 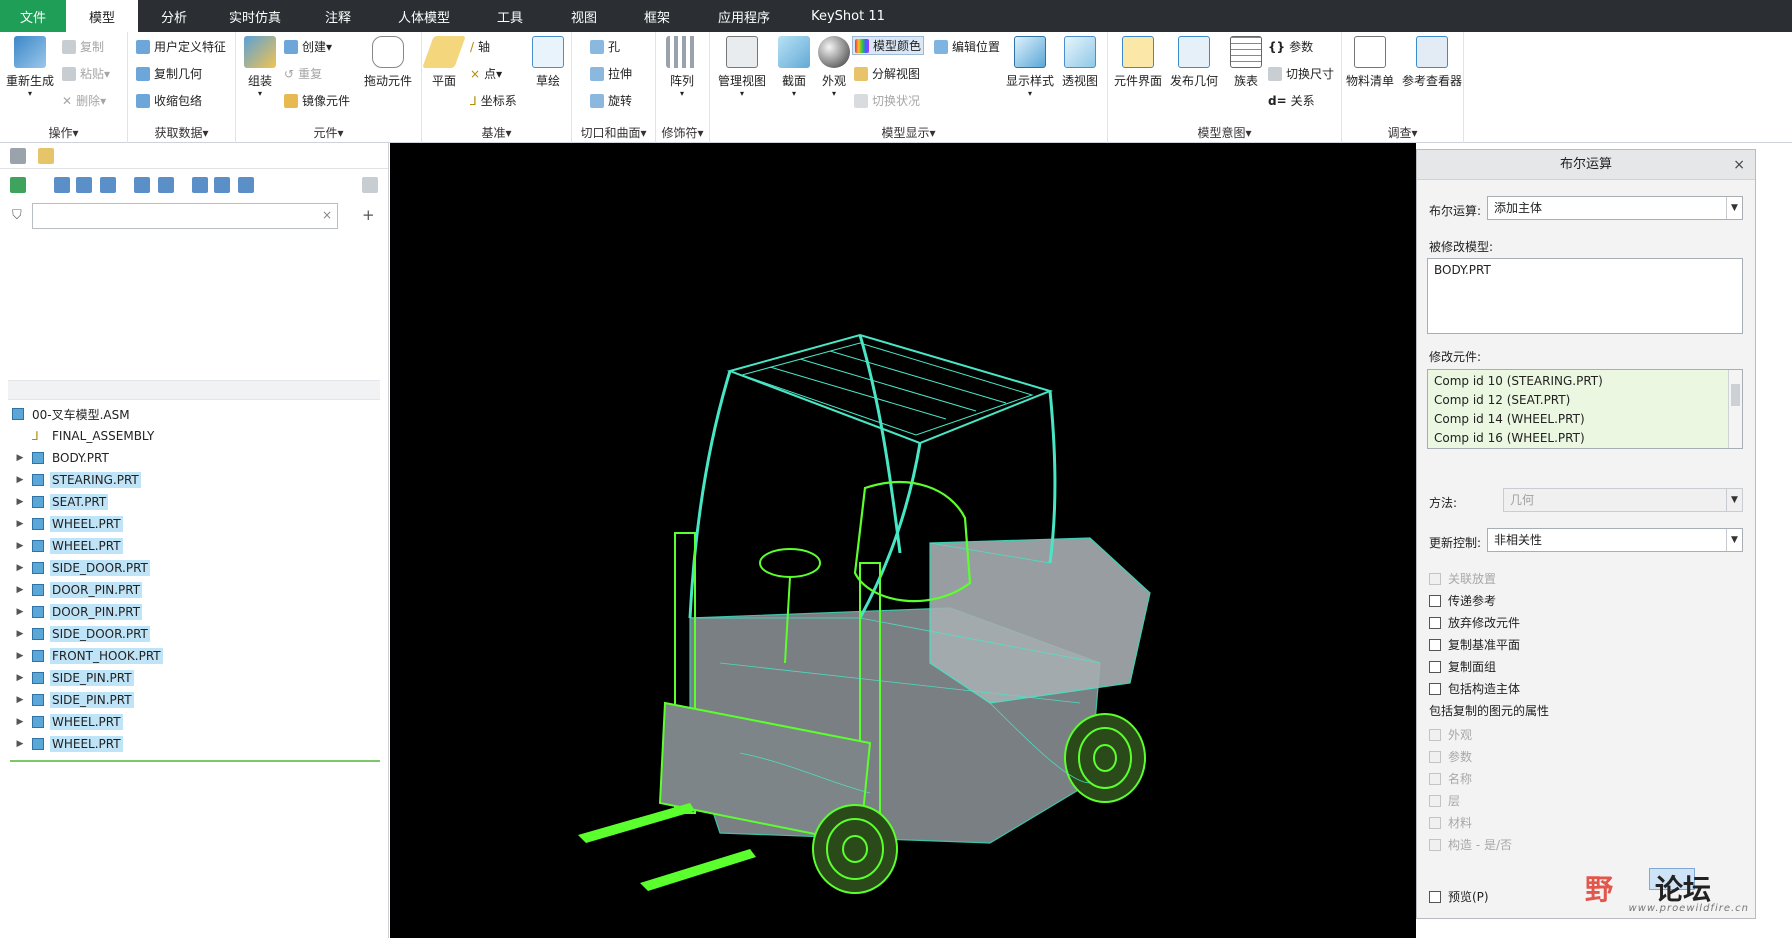 I want to click on sketch-button: 草绘, so click(x=548, y=62).